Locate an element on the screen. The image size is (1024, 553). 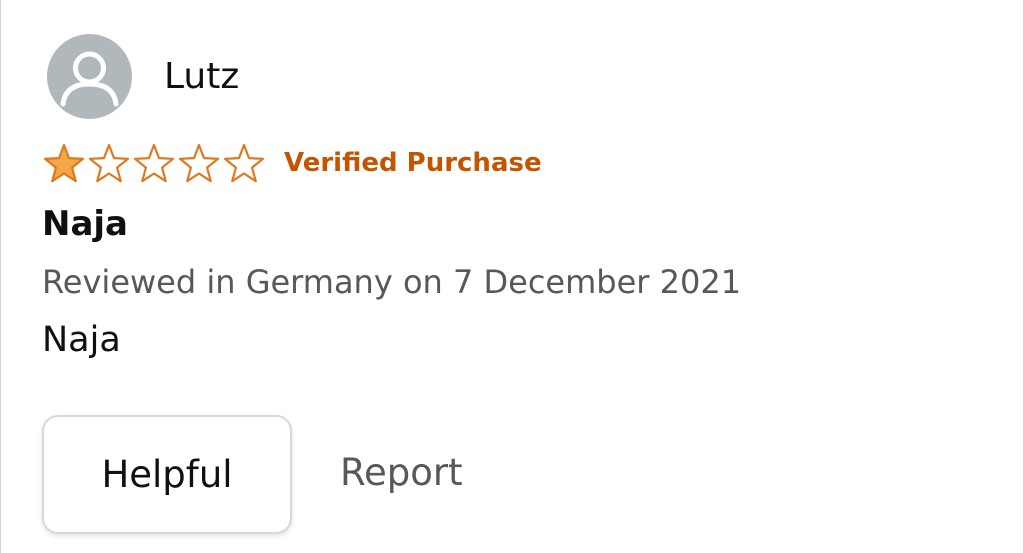
reviewer-profile: Lutz is located at coordinates (143, 76).